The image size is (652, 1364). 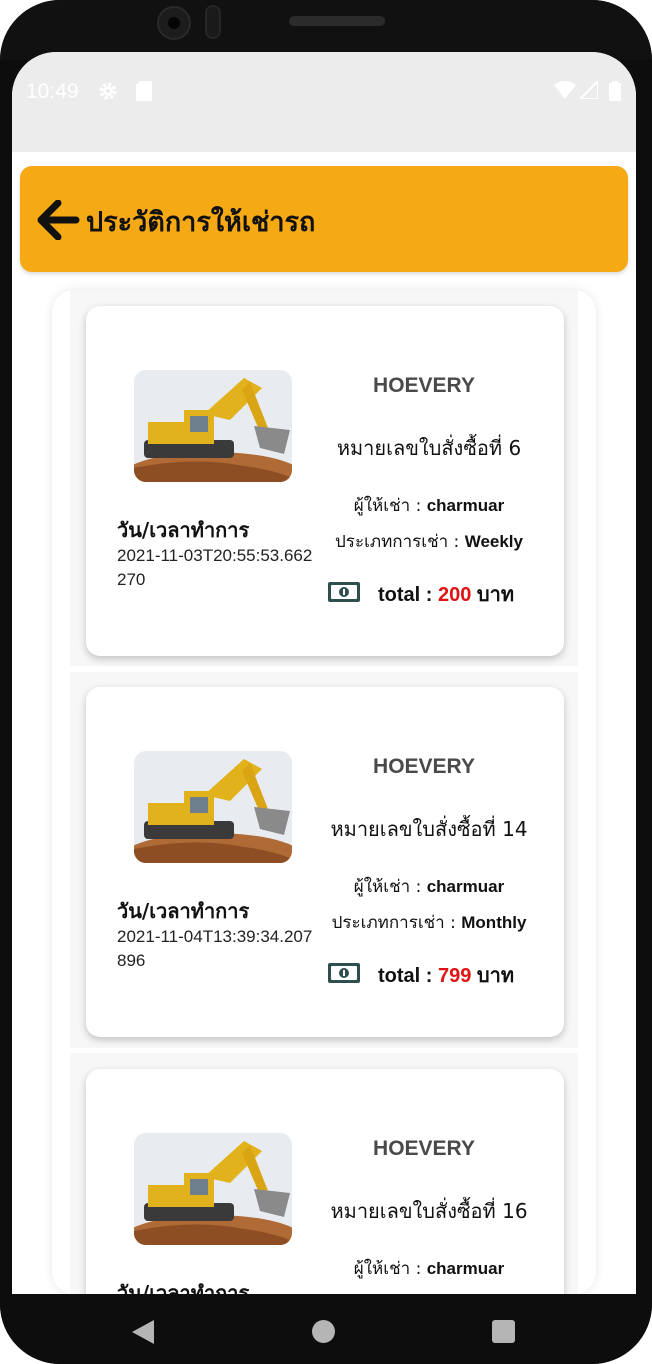 I want to click on total-line: total : 799 บาท, so click(x=446, y=975).